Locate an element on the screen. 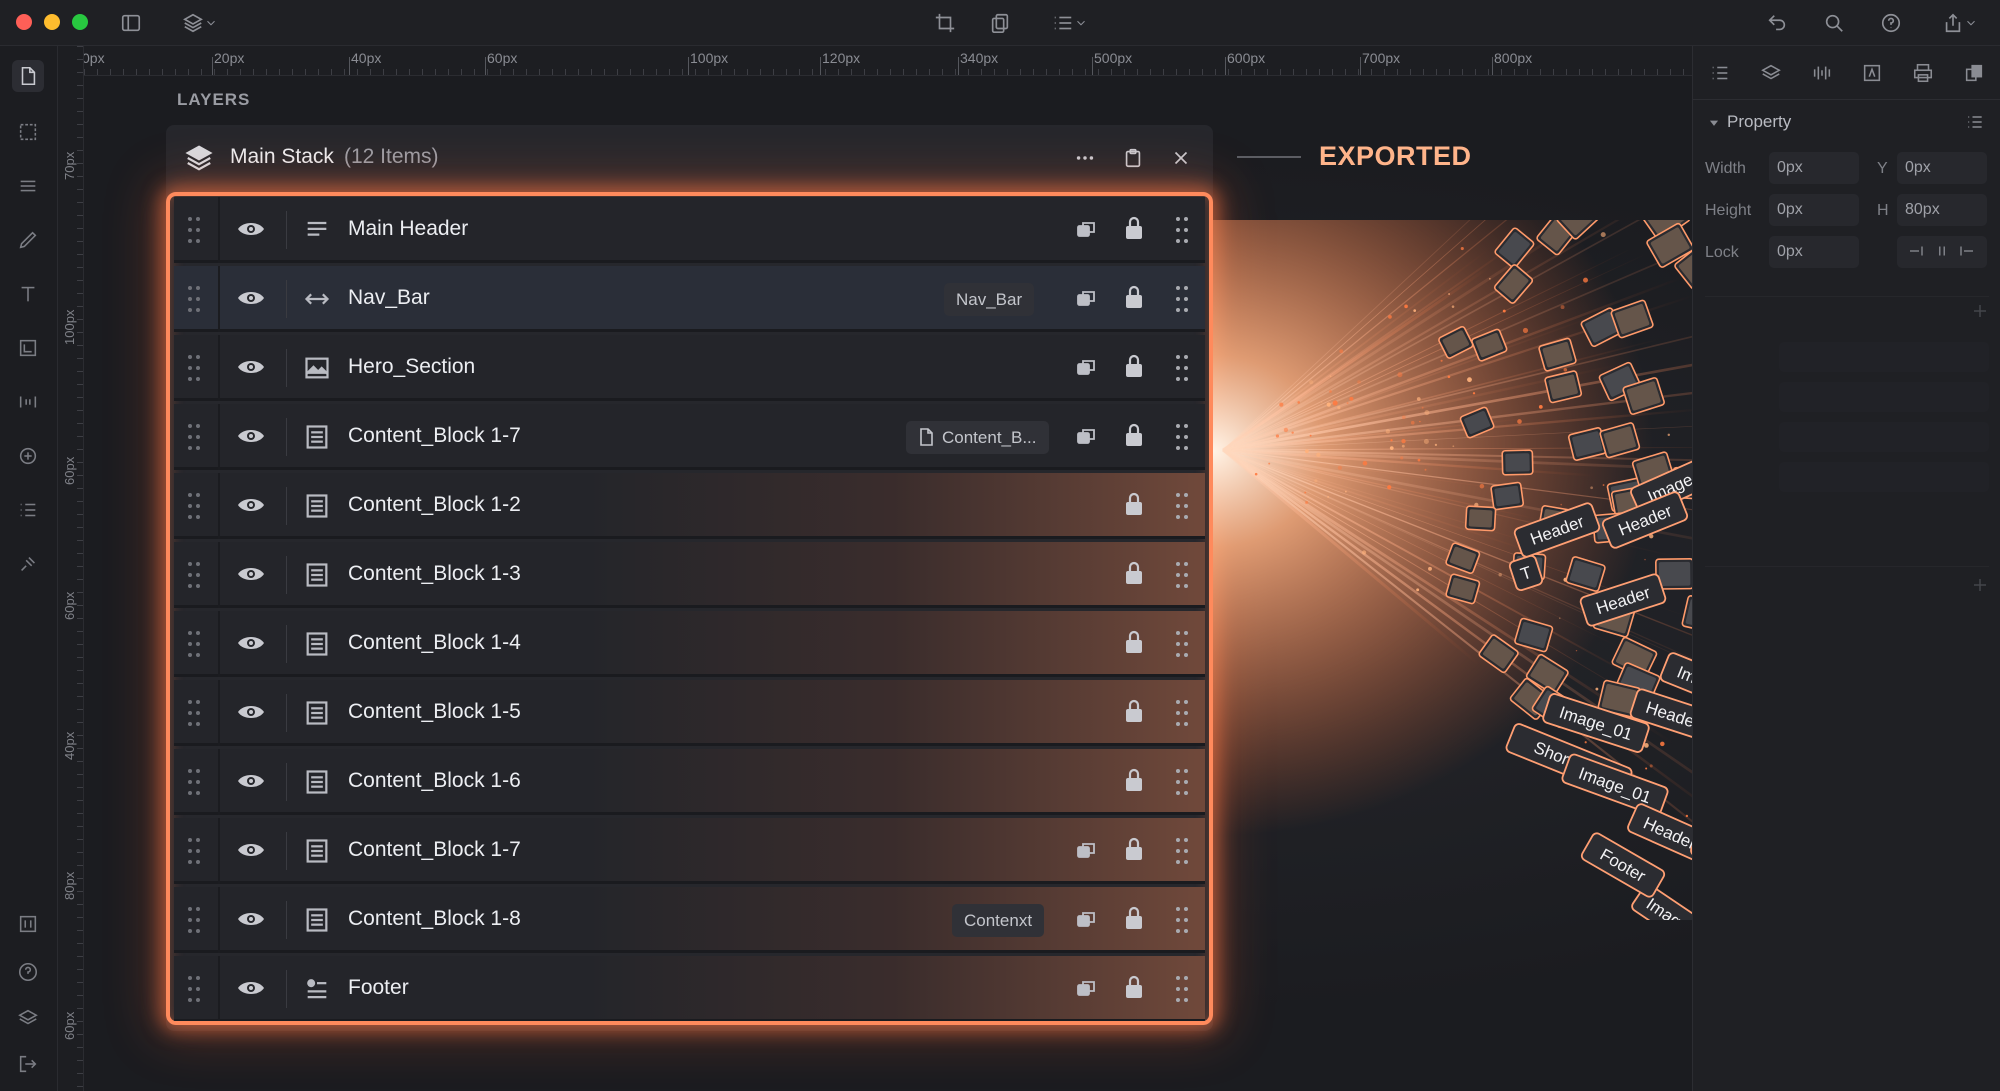  height-field: 0px is located at coordinates (1814, 210).